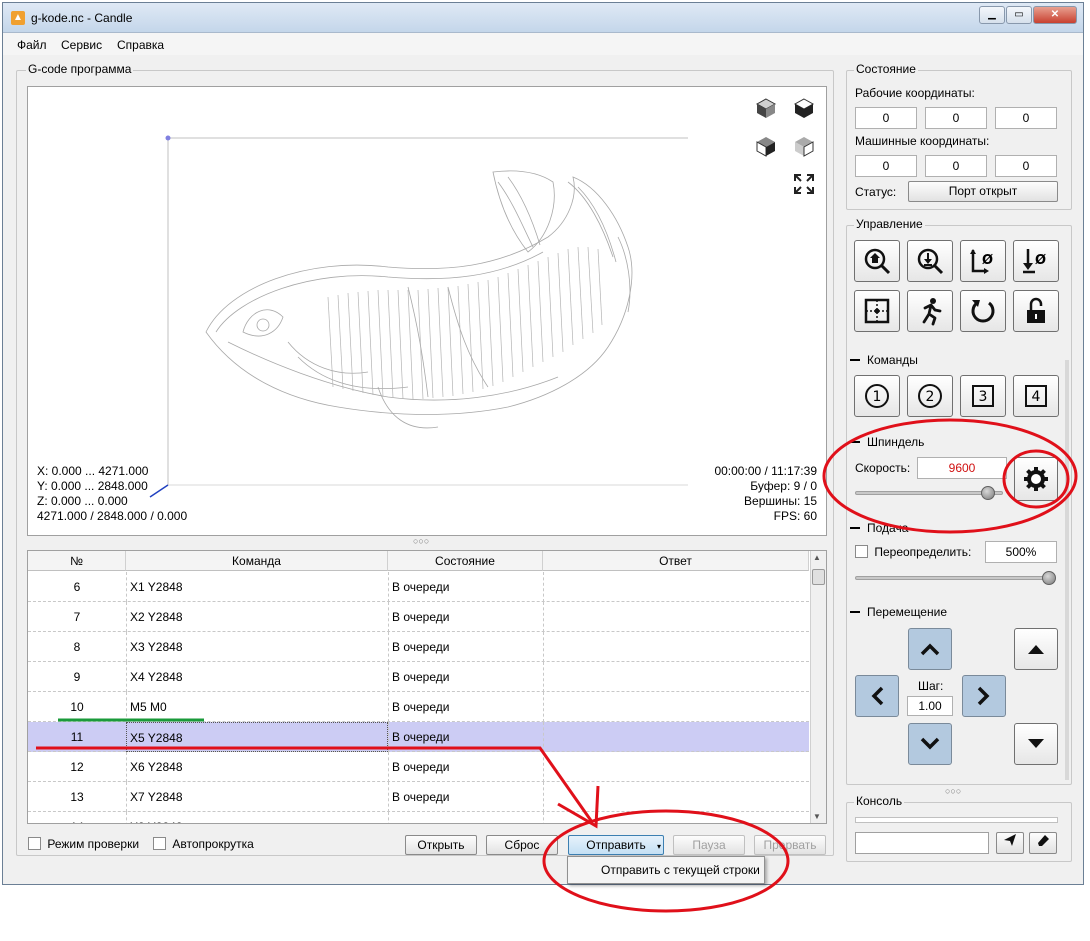 The width and height of the screenshot is (1090, 941). What do you see at coordinates (315, 784) in the screenshot?
I see `red-arrow-line` at bounding box center [315, 784].